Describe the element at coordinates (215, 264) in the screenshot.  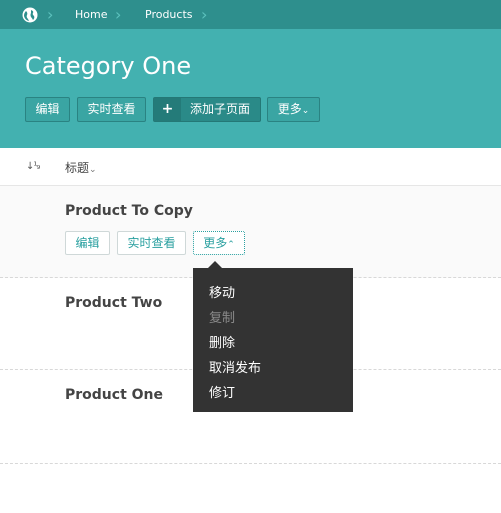
I see `dropdown-arrow` at that location.